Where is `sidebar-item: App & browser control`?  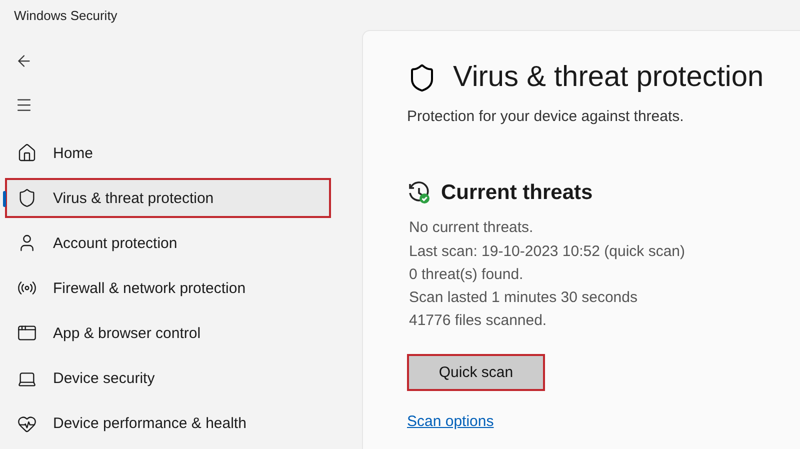 sidebar-item: App & browser control is located at coordinates (180, 334).